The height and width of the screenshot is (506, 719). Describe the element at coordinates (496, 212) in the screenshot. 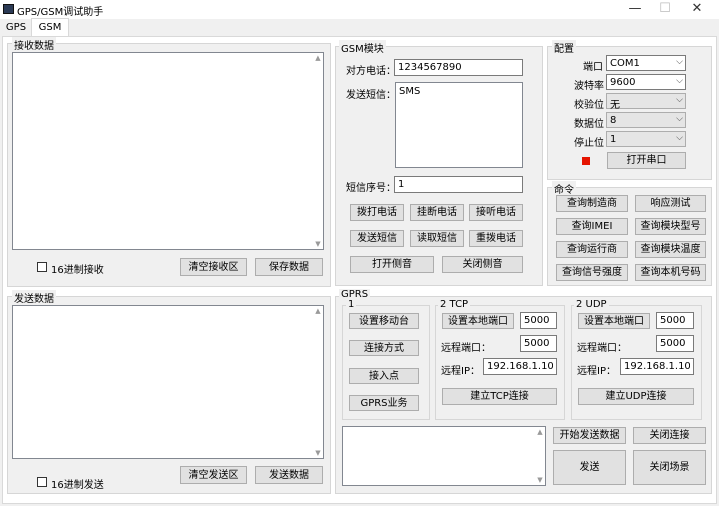

I see `answer-button: 接听电话` at that location.